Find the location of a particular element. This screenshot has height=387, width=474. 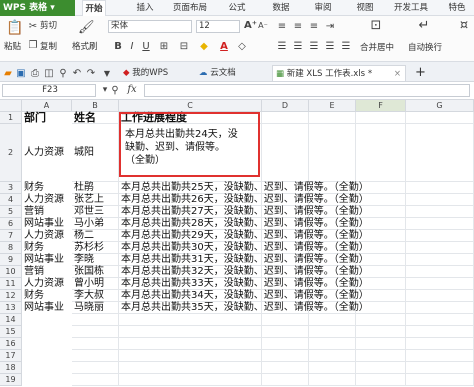

align-right-icon: ☰ is located at coordinates (314, 46).